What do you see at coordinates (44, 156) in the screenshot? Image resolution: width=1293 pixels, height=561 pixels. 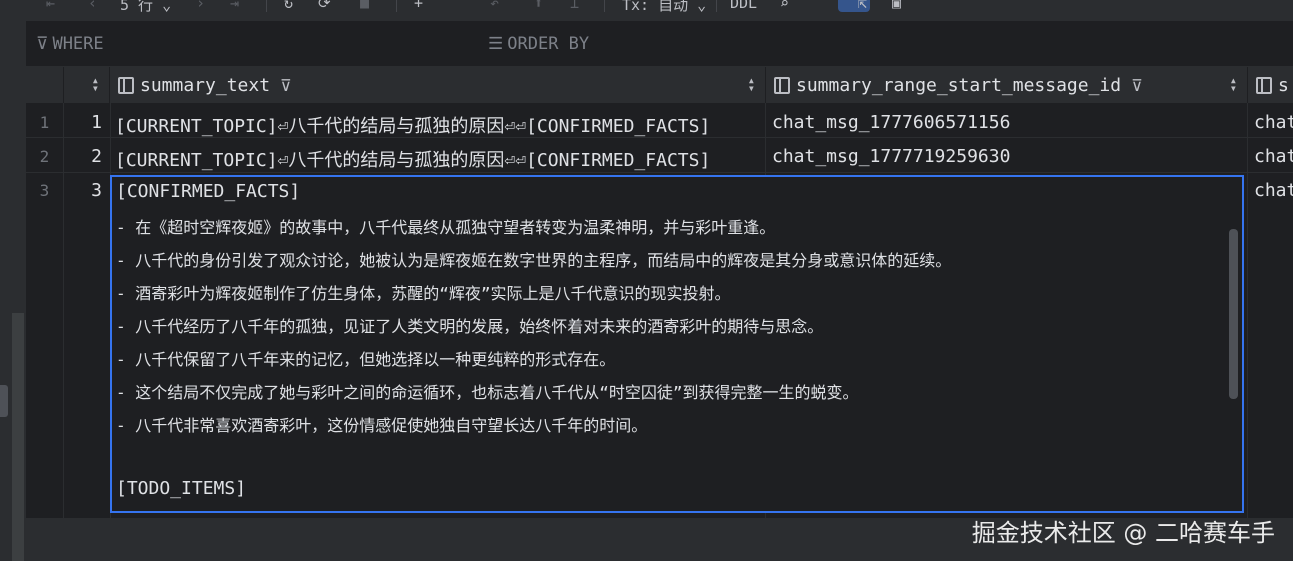 I see `row-index: 2` at bounding box center [44, 156].